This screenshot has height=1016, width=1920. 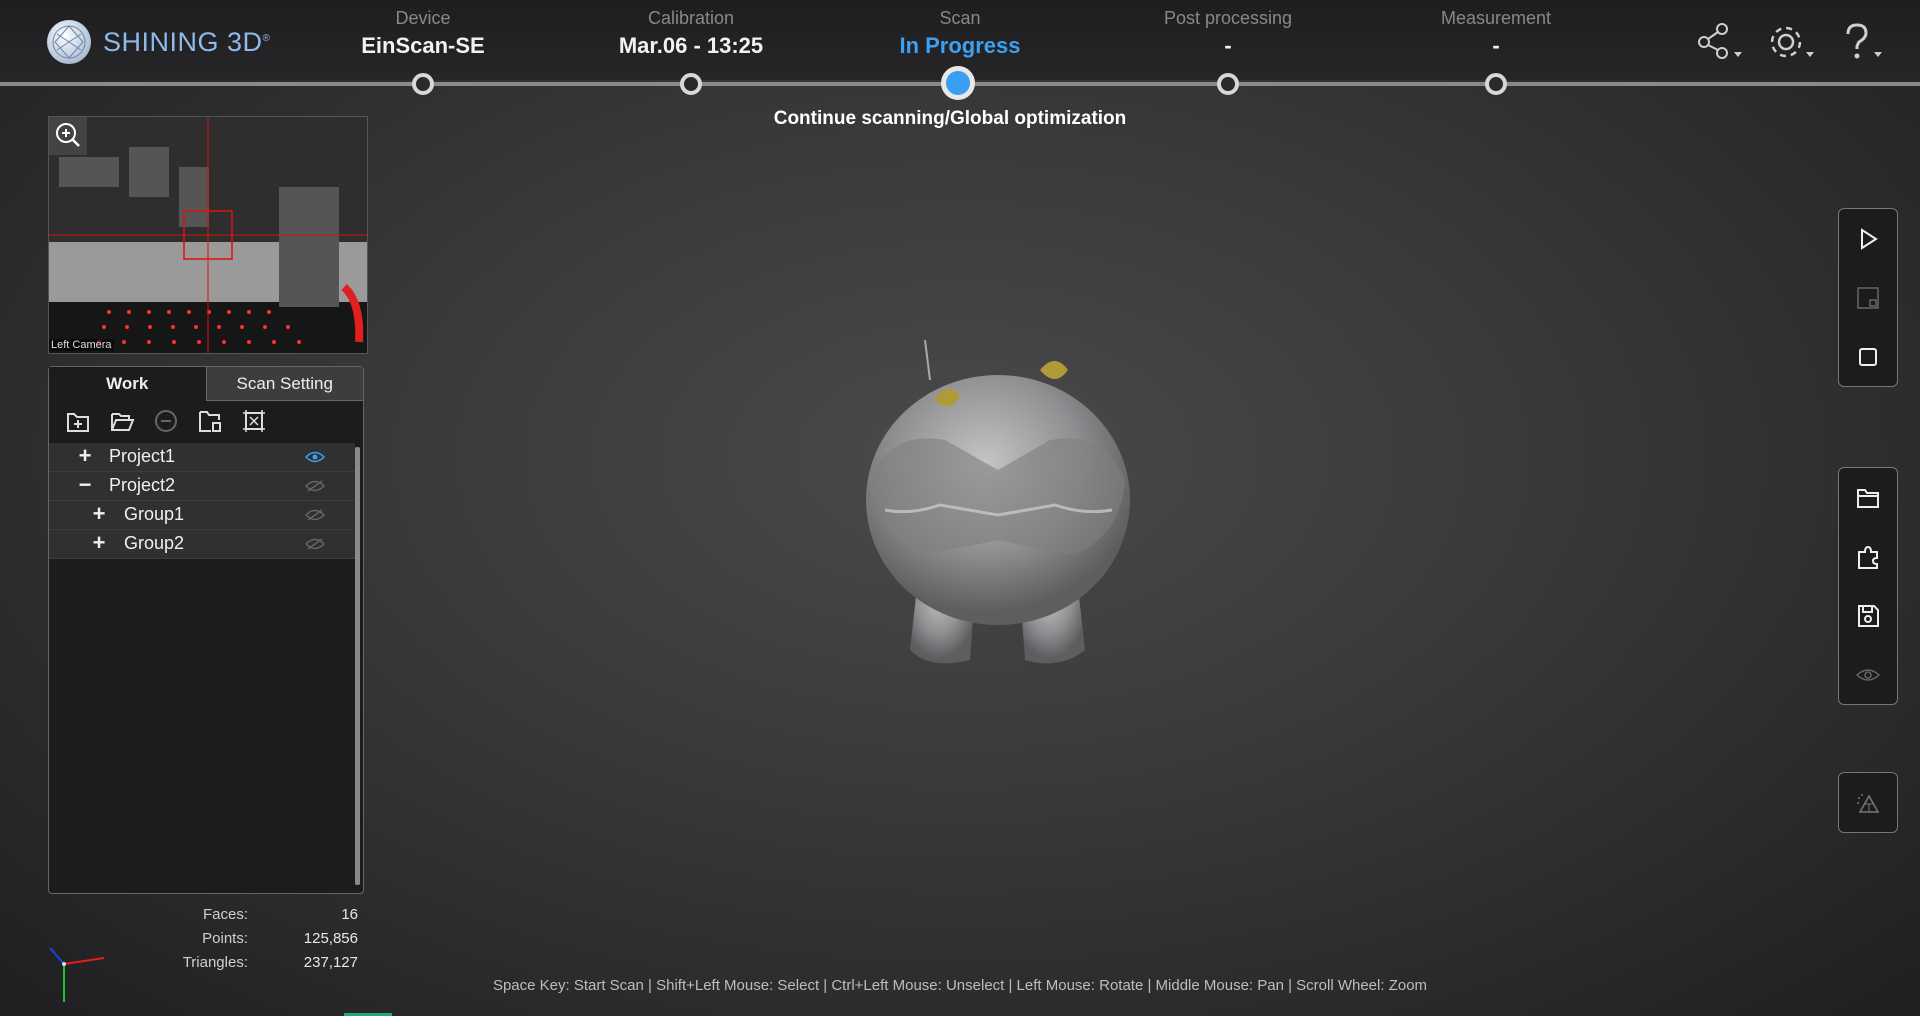 I want to click on play-button, so click(x=1868, y=238).